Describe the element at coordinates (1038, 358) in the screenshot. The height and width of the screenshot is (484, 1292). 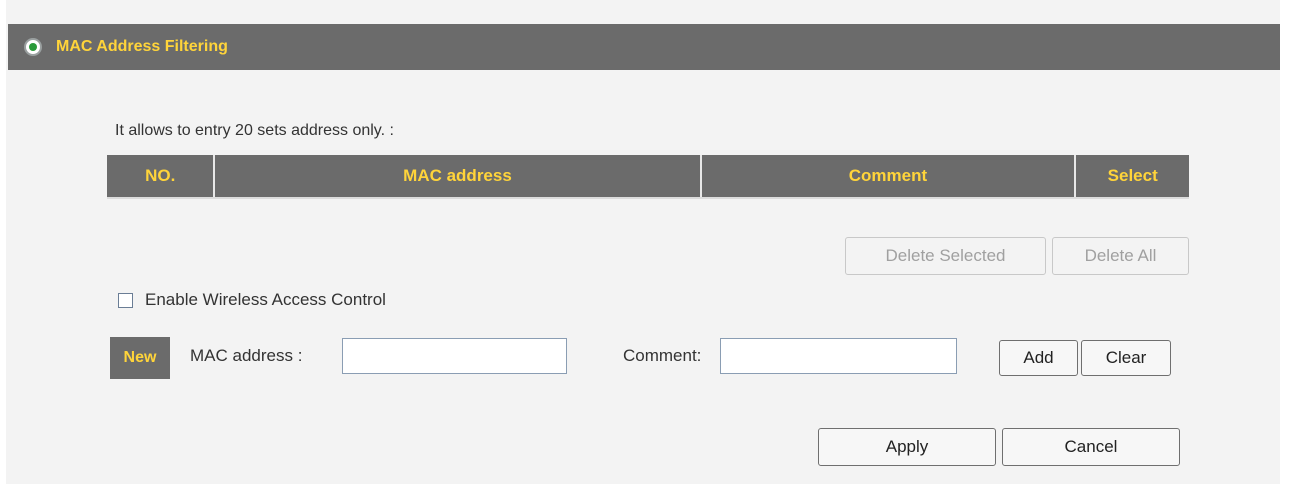
I see `add-button: Add` at that location.